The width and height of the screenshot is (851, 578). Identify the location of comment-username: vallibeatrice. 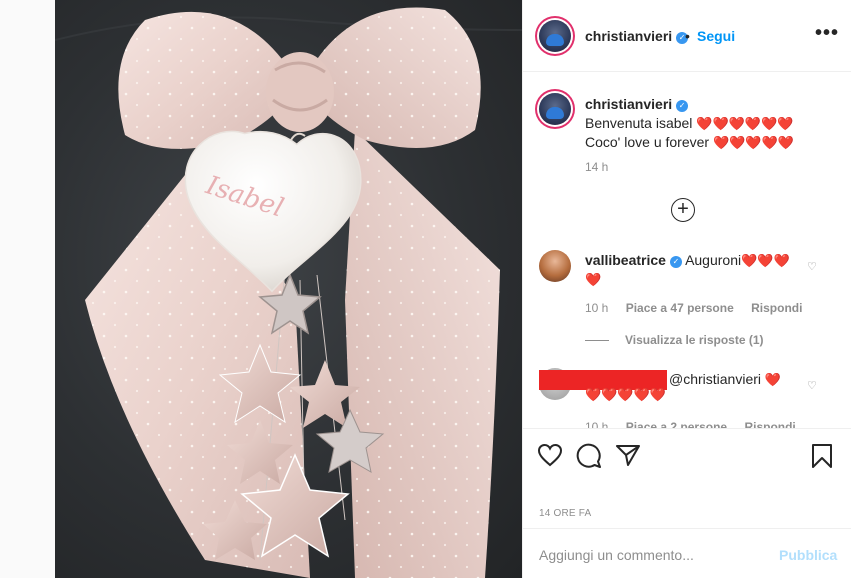
(625, 260).